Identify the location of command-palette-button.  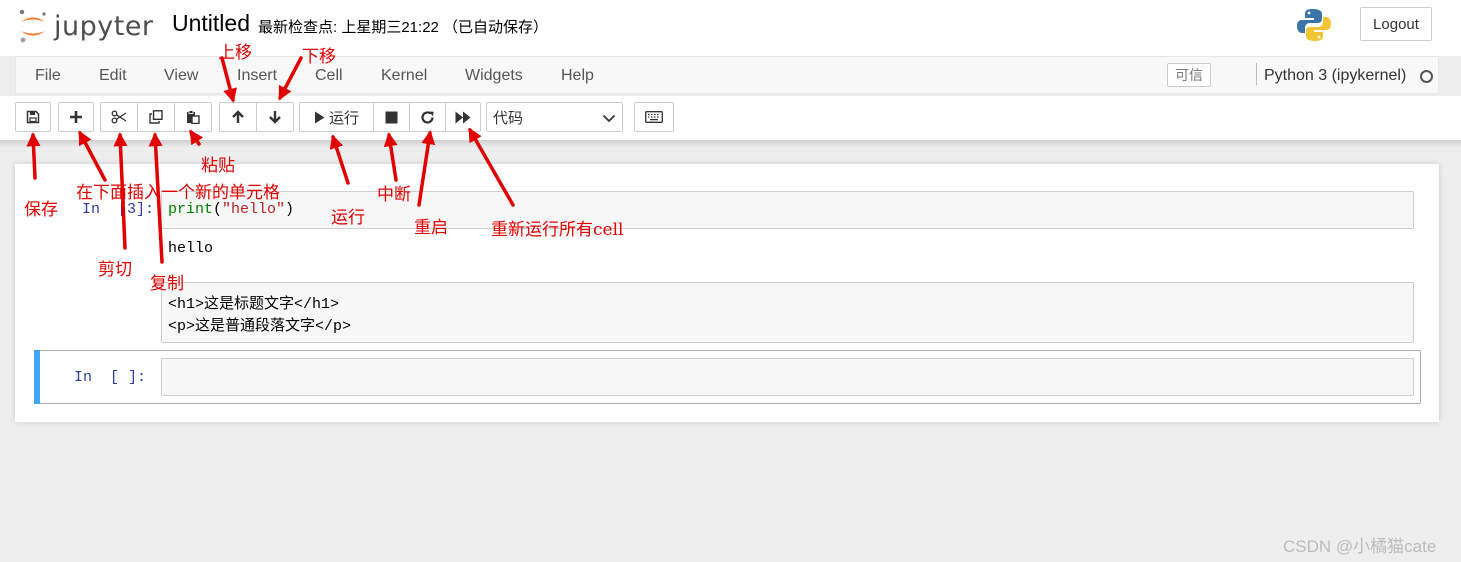
(654, 117).